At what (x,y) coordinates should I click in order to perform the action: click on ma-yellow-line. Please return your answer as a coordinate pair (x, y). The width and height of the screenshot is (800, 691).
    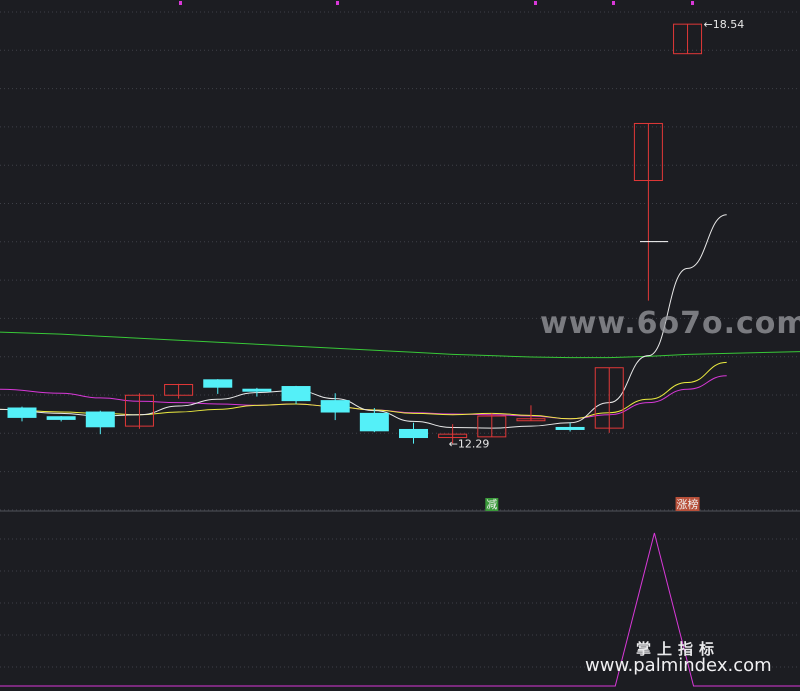
    Looking at the image, I should click on (363, 390).